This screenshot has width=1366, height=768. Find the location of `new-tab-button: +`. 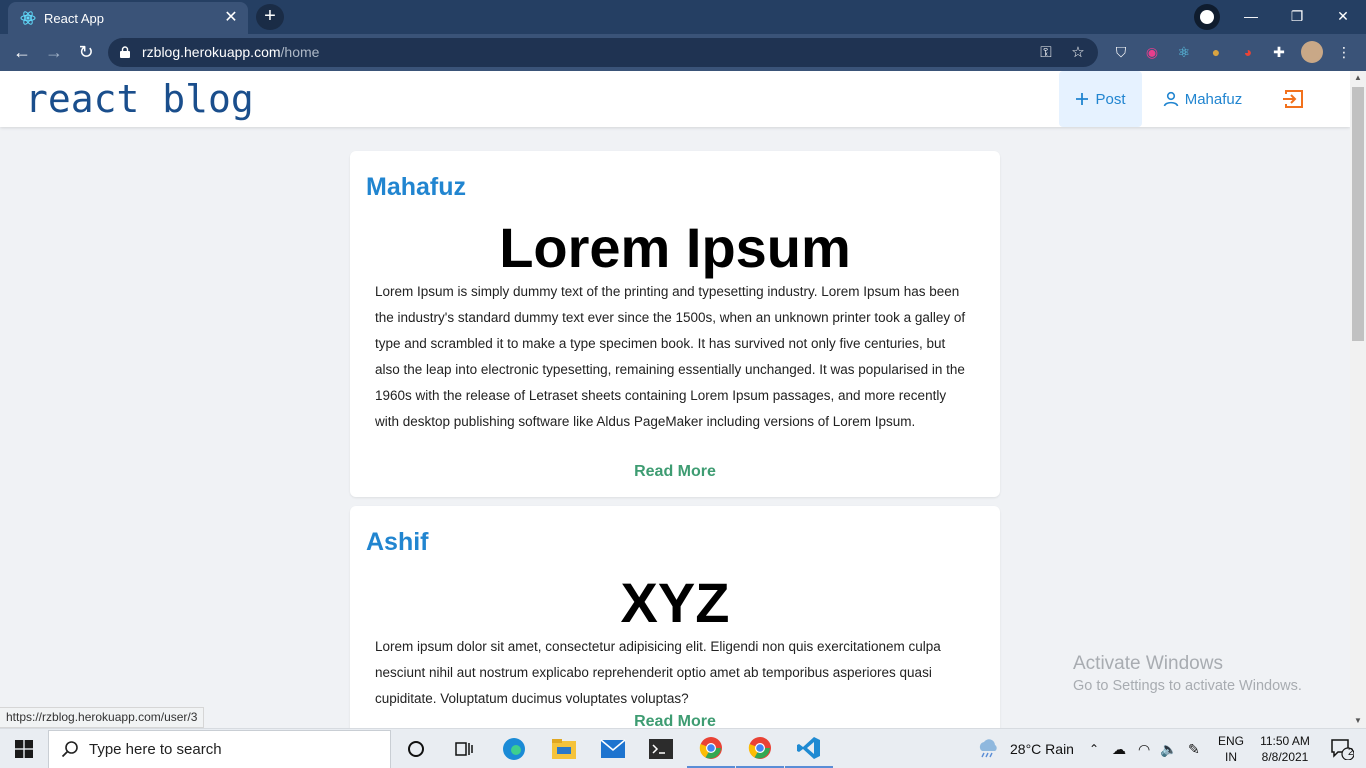

new-tab-button: + is located at coordinates (270, 17).